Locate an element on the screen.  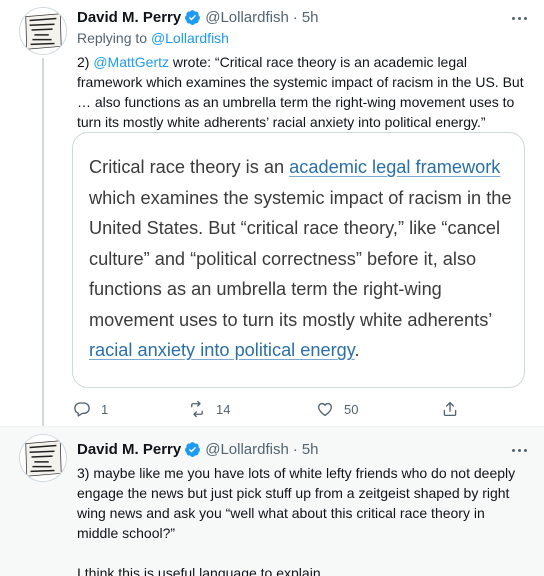
thread-connector-line is located at coordinates (43, 242).